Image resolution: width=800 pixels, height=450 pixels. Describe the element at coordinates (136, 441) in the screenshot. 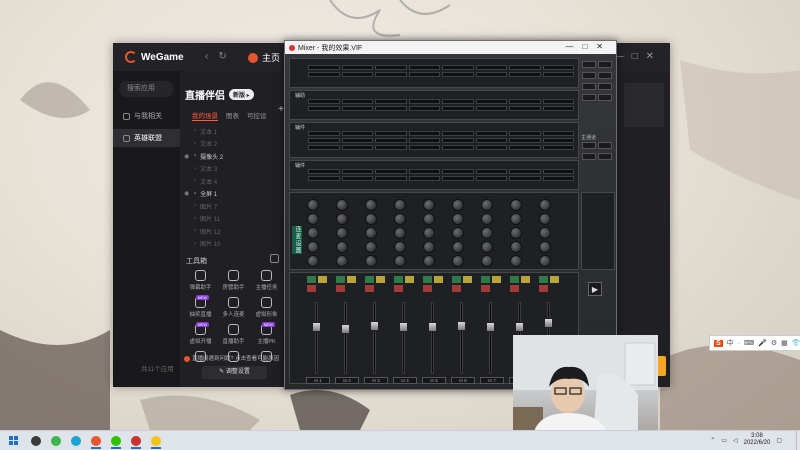

I see `taskbar-app-mixer` at that location.